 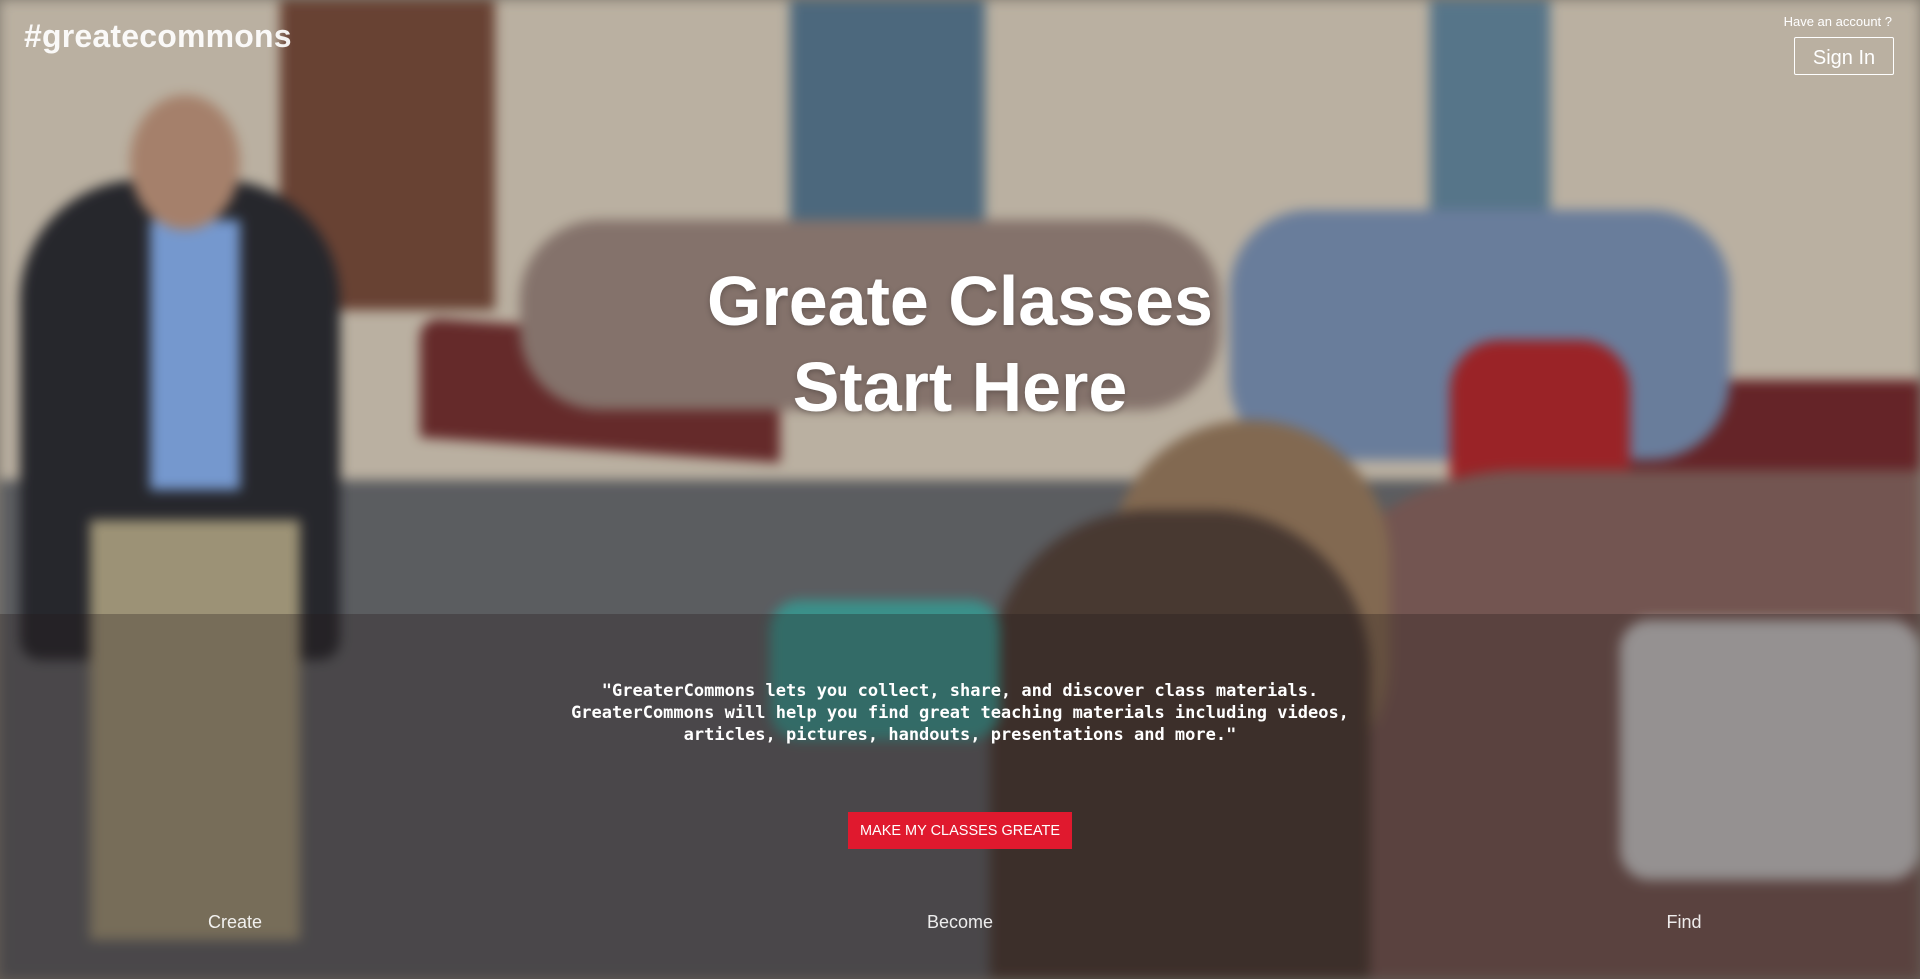 What do you see at coordinates (158, 36) in the screenshot?
I see `site-logo: #greatecommons` at bounding box center [158, 36].